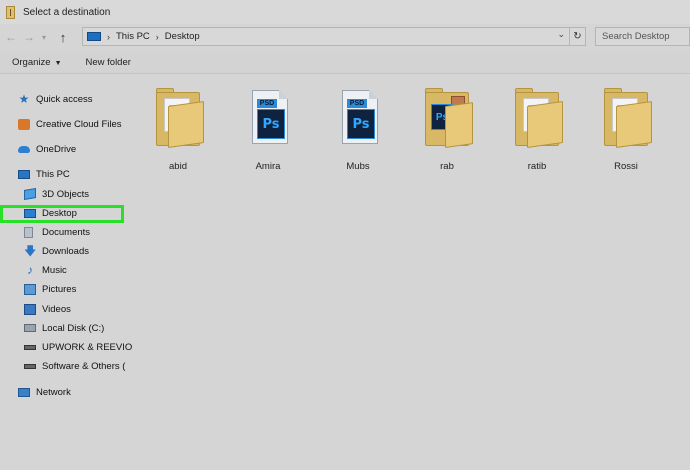  Describe the element at coordinates (64, 99) in the screenshot. I see `nav-label: Quick access` at that location.